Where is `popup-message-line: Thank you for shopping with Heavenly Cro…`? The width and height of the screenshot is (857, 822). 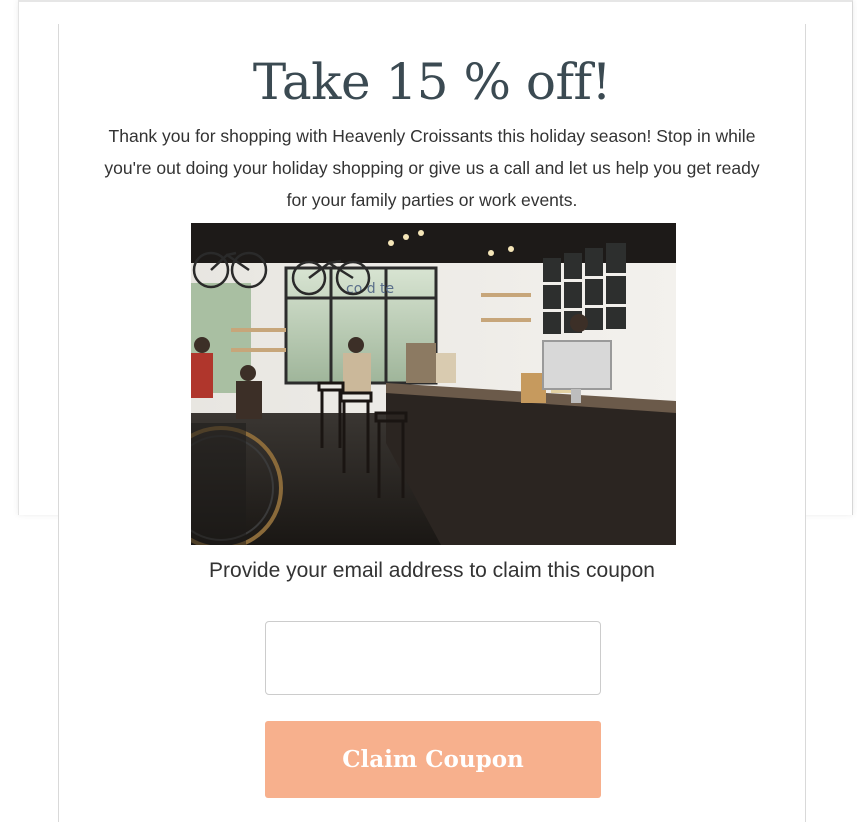 popup-message-line: Thank you for shopping with Heavenly Cro… is located at coordinates (432, 136).